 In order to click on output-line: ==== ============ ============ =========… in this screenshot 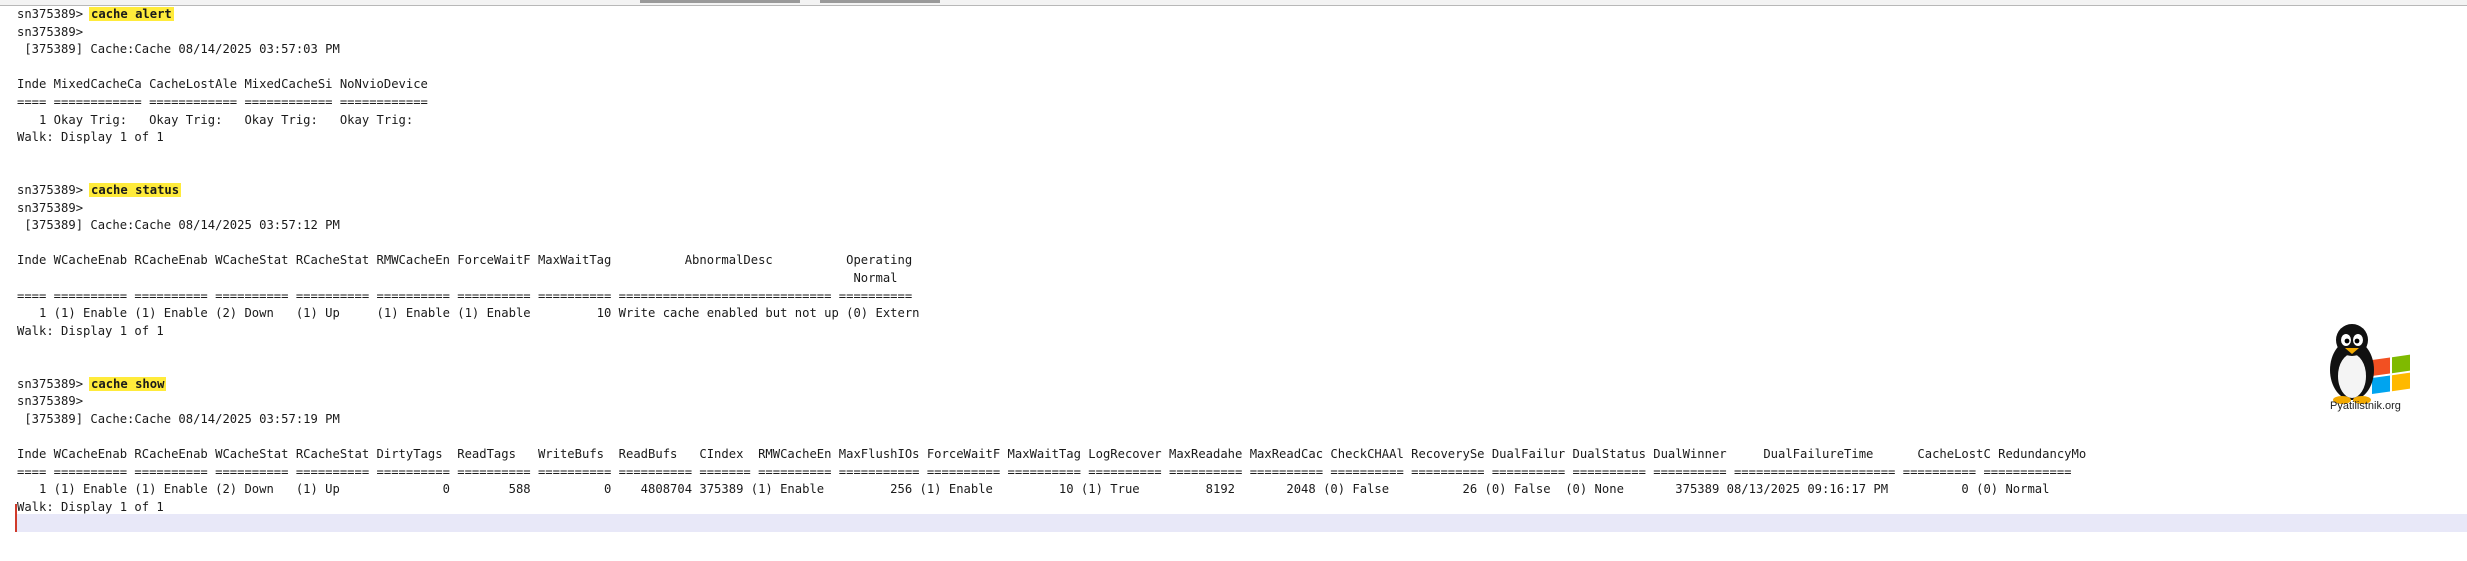, I will do `click(222, 102)`.